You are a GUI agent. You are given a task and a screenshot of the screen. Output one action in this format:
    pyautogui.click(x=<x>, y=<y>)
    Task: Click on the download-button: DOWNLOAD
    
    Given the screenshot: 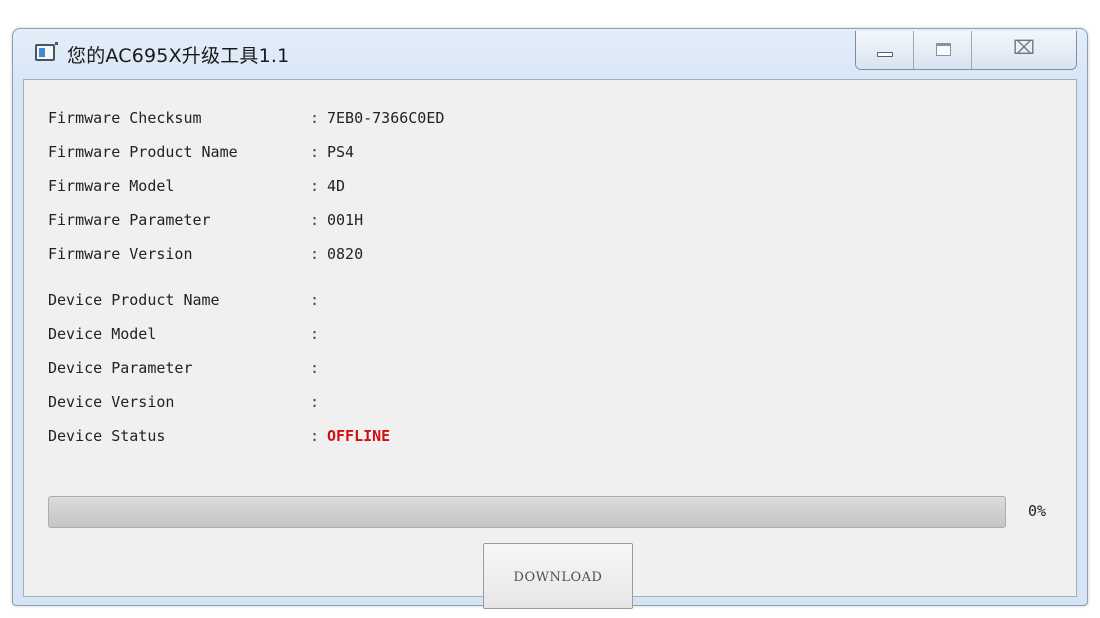 What is the action you would take?
    pyautogui.click(x=558, y=576)
    